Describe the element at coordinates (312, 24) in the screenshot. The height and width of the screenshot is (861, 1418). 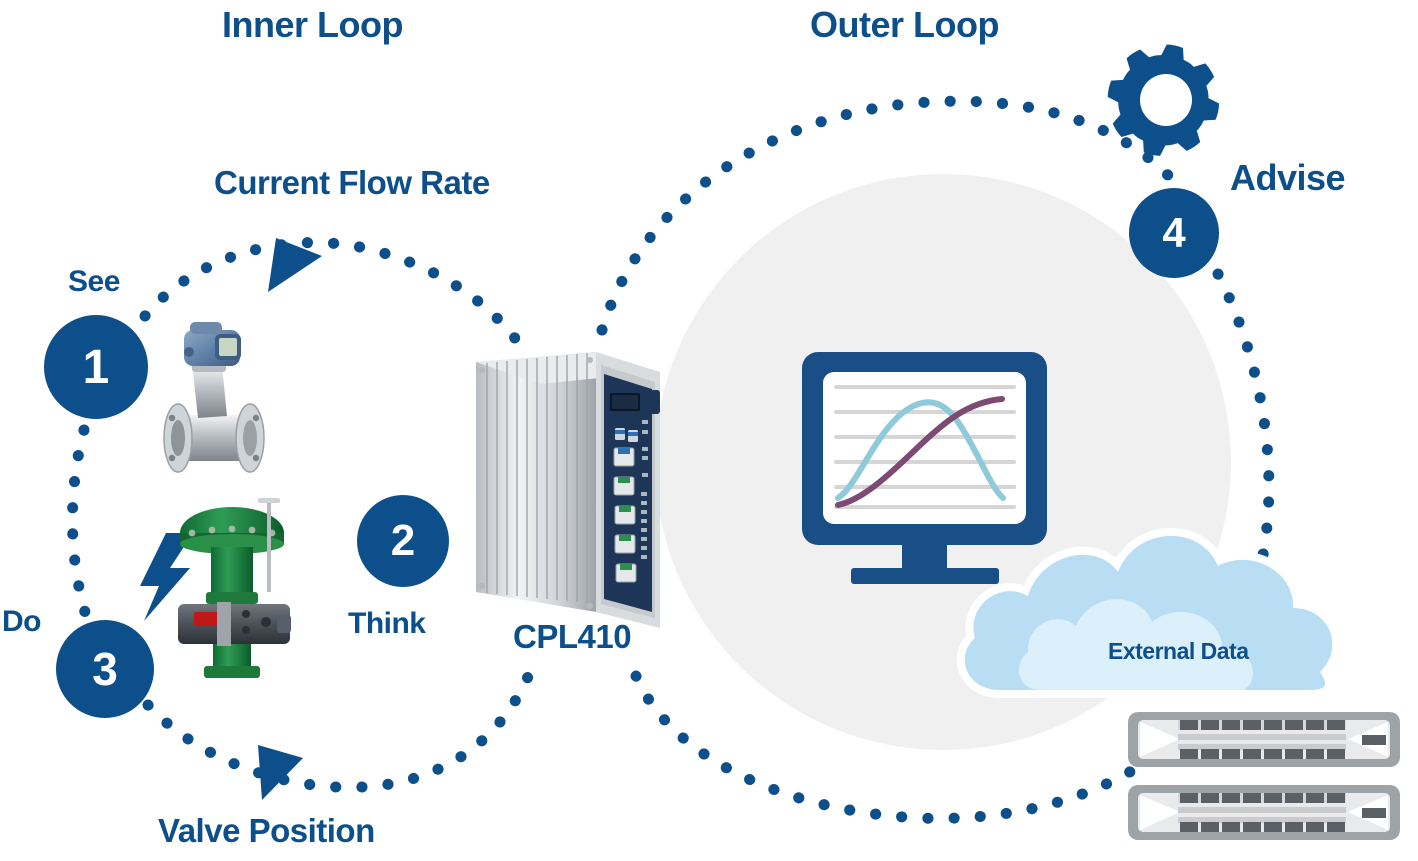
I see `inner-loop-title: Inner Loop` at that location.